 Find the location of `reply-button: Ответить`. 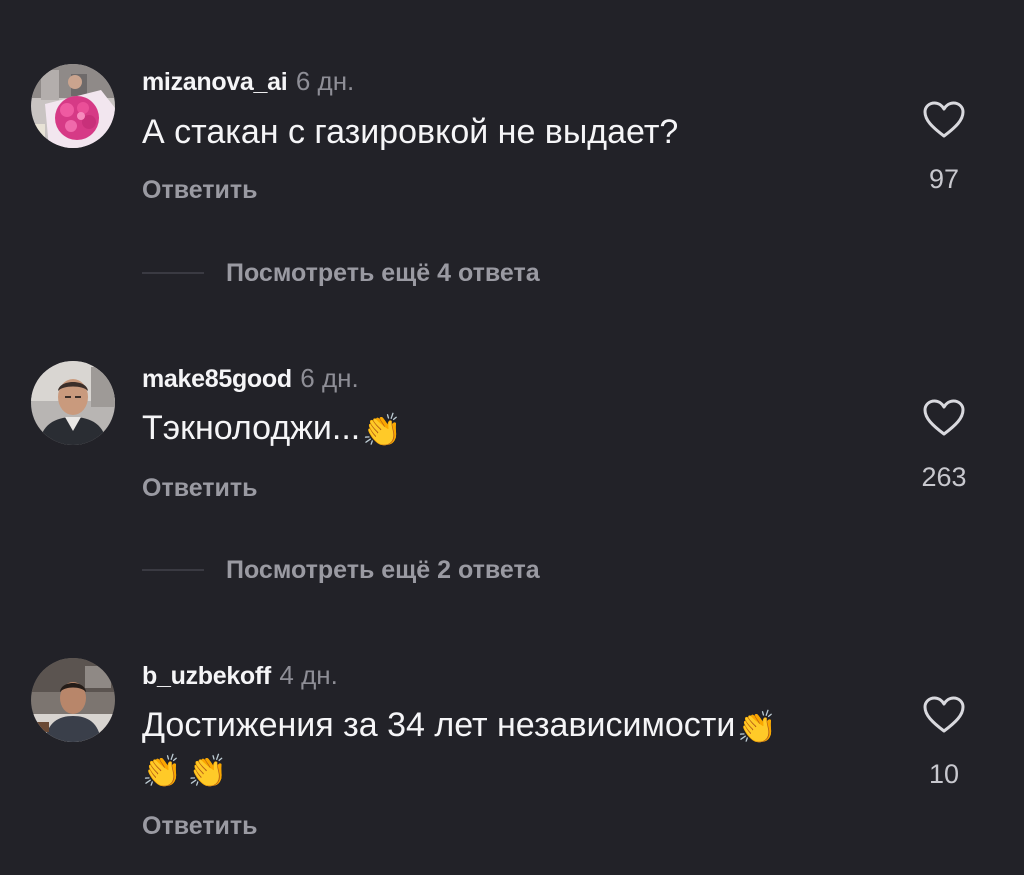

reply-button: Ответить is located at coordinates (200, 826).